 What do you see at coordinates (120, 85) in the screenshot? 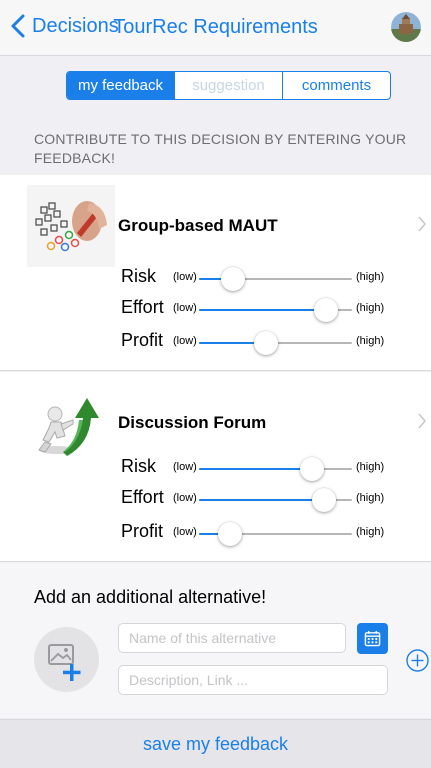
I see `tab-my-feedback: my feedback` at bounding box center [120, 85].